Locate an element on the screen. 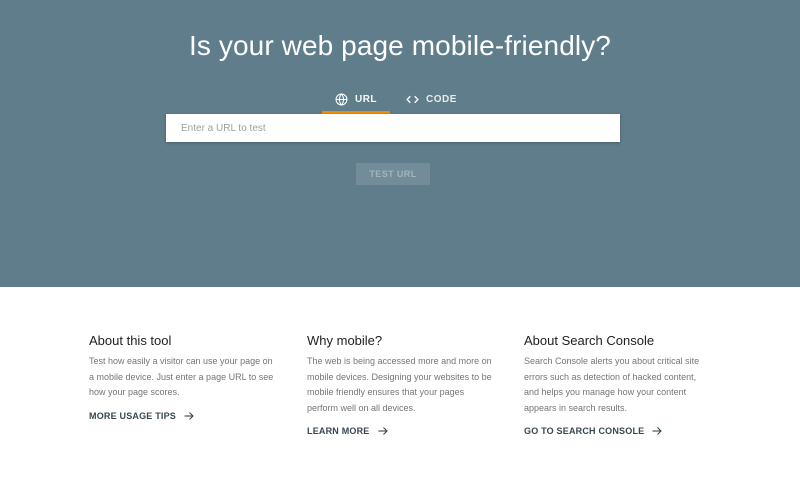  input-mode-tabs: URL CODE is located at coordinates (400, 99).